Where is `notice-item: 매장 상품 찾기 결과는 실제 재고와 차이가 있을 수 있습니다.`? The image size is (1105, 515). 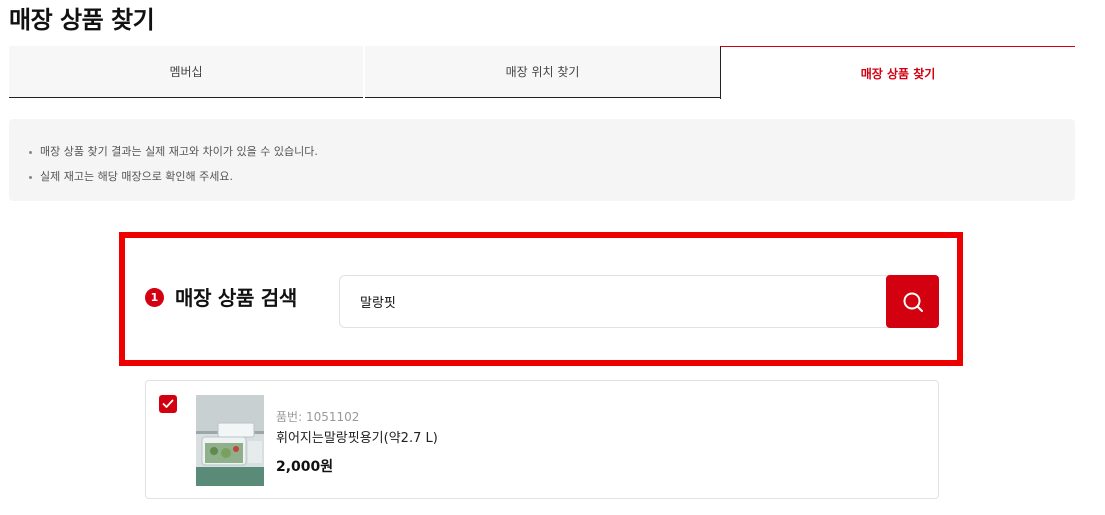
notice-item: 매장 상품 찾기 결과는 실제 재고와 차이가 있을 수 있습니다. is located at coordinates (552, 151).